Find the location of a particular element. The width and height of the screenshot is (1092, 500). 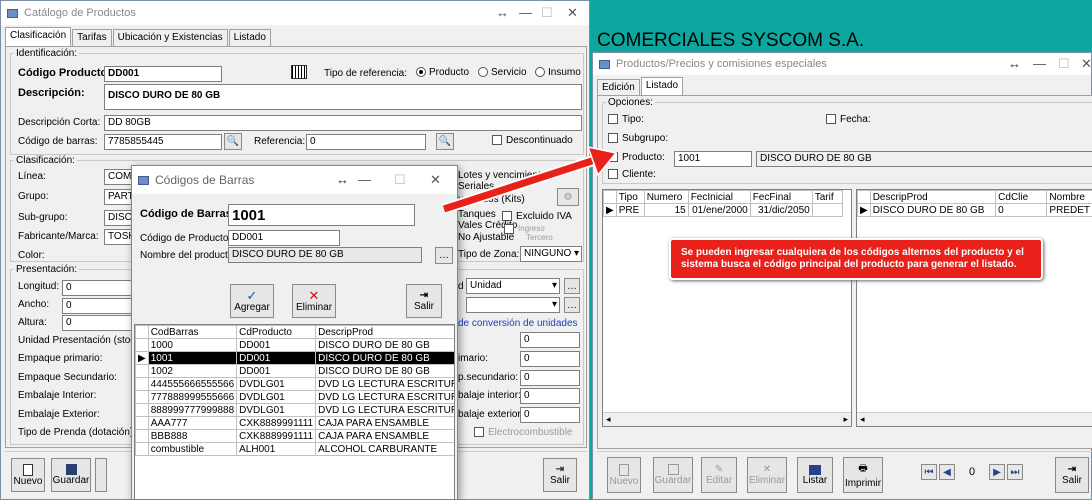

imprimir-button: 🖶 Imprimir is located at coordinates (863, 475).